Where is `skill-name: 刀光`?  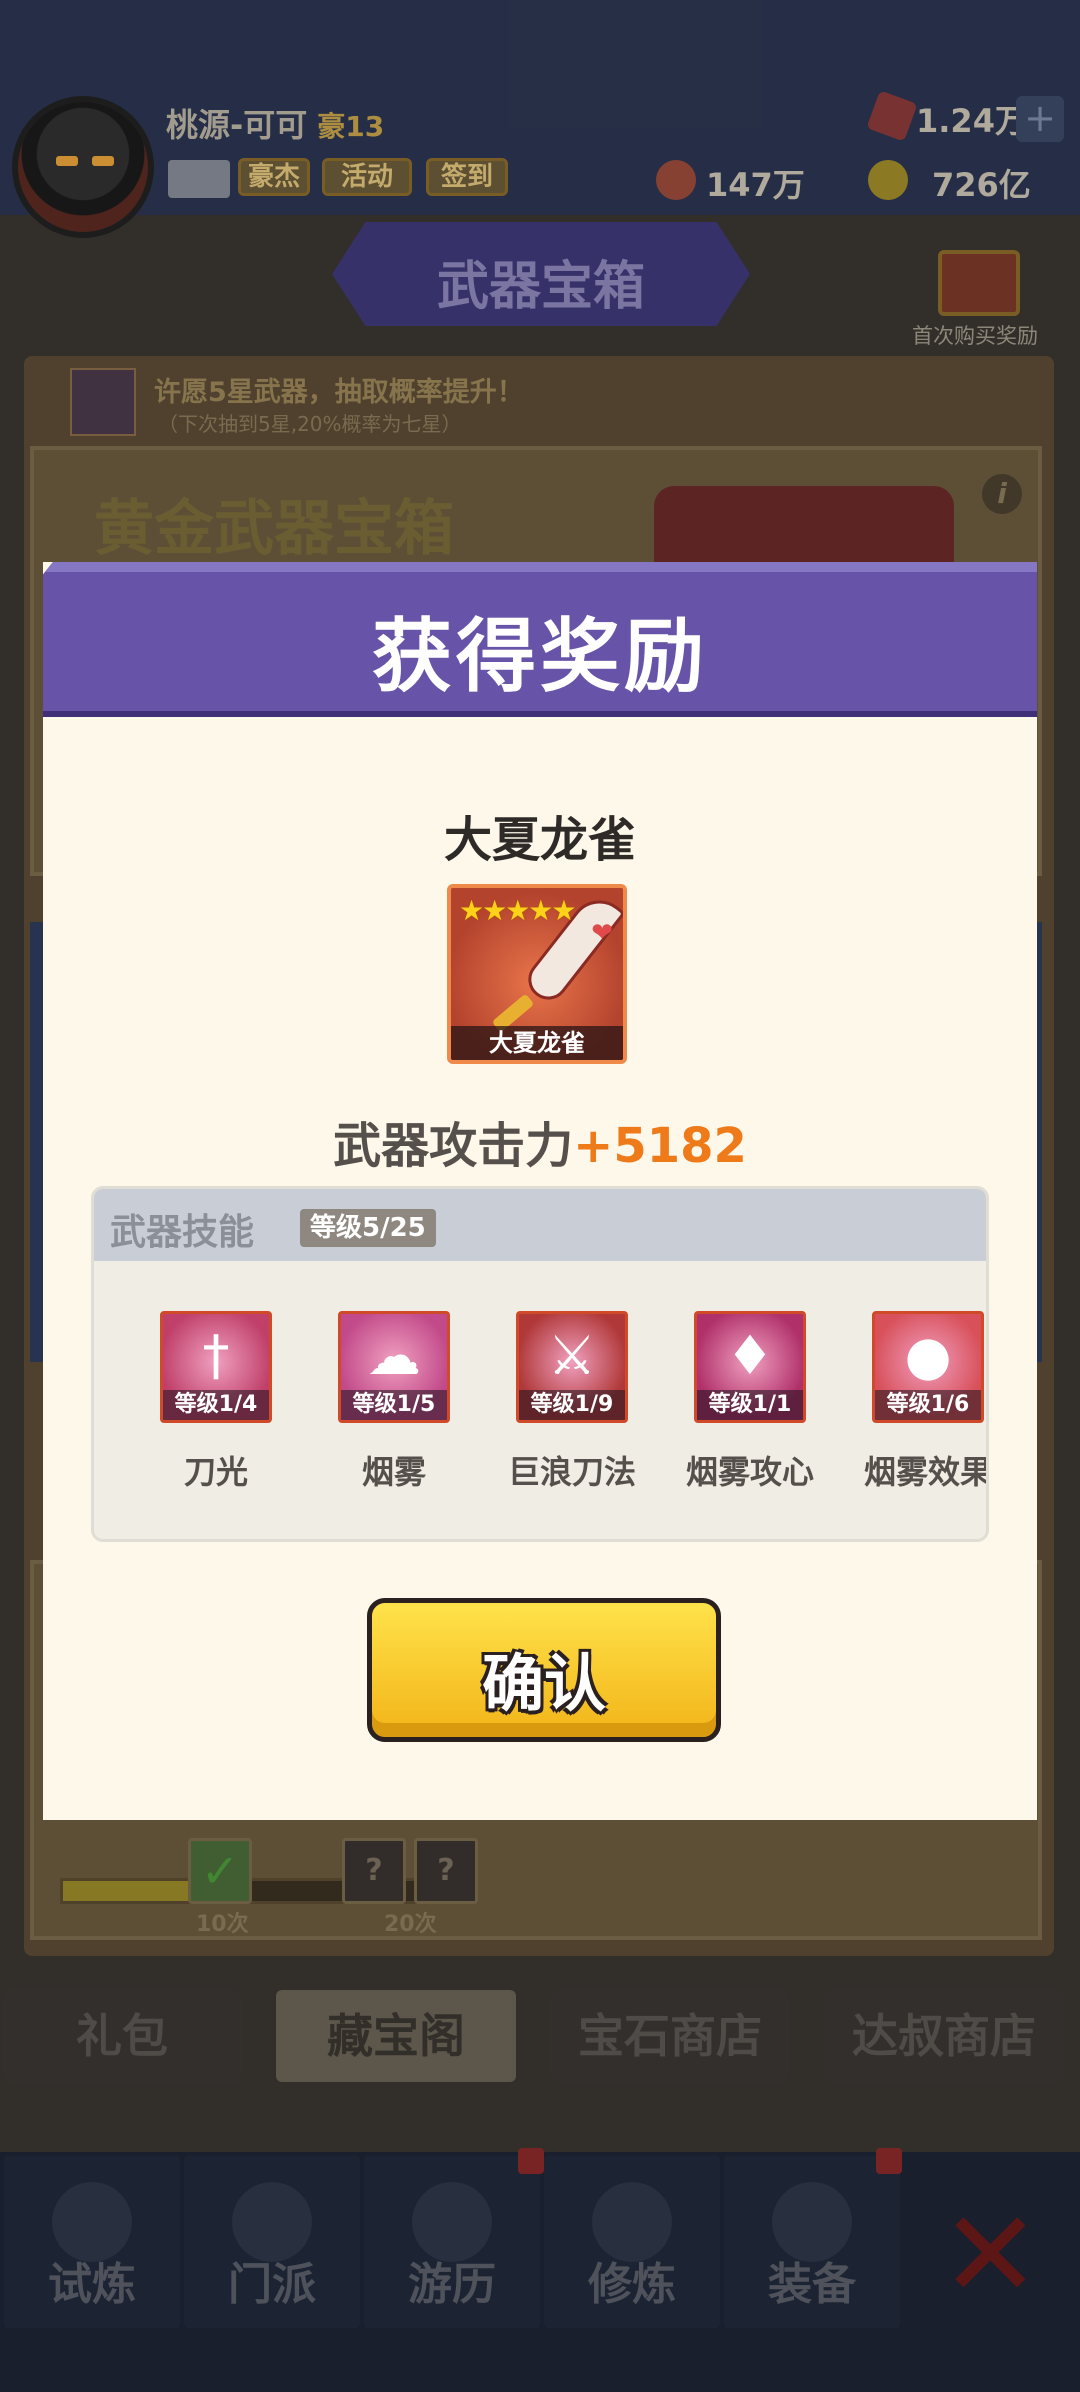 skill-name: 刀光 is located at coordinates (215, 1472).